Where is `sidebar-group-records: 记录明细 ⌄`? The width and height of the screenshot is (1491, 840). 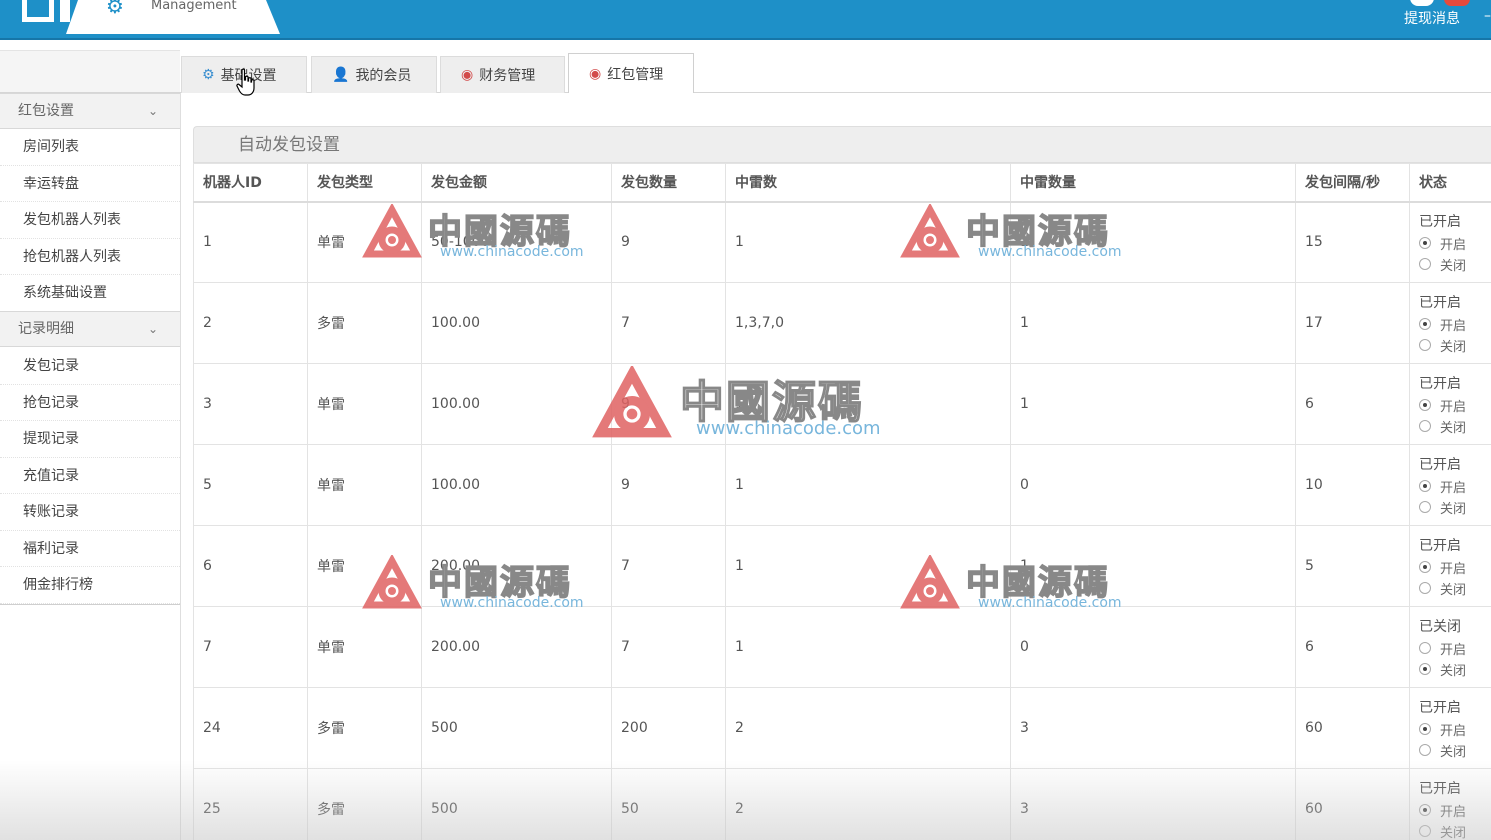 sidebar-group-records: 记录明细 ⌄ is located at coordinates (90, 329).